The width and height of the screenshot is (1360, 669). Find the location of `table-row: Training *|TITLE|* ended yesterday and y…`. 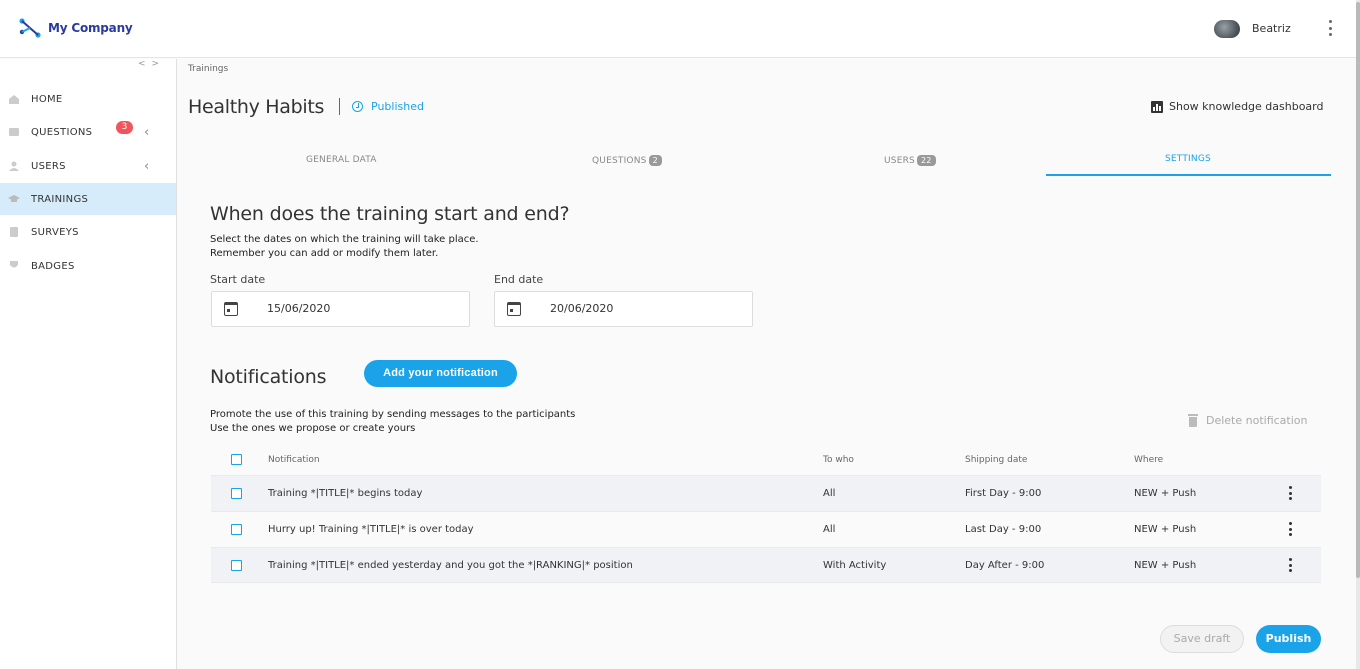

table-row: Training *|TITLE|* ended yesterday and y… is located at coordinates (766, 565).